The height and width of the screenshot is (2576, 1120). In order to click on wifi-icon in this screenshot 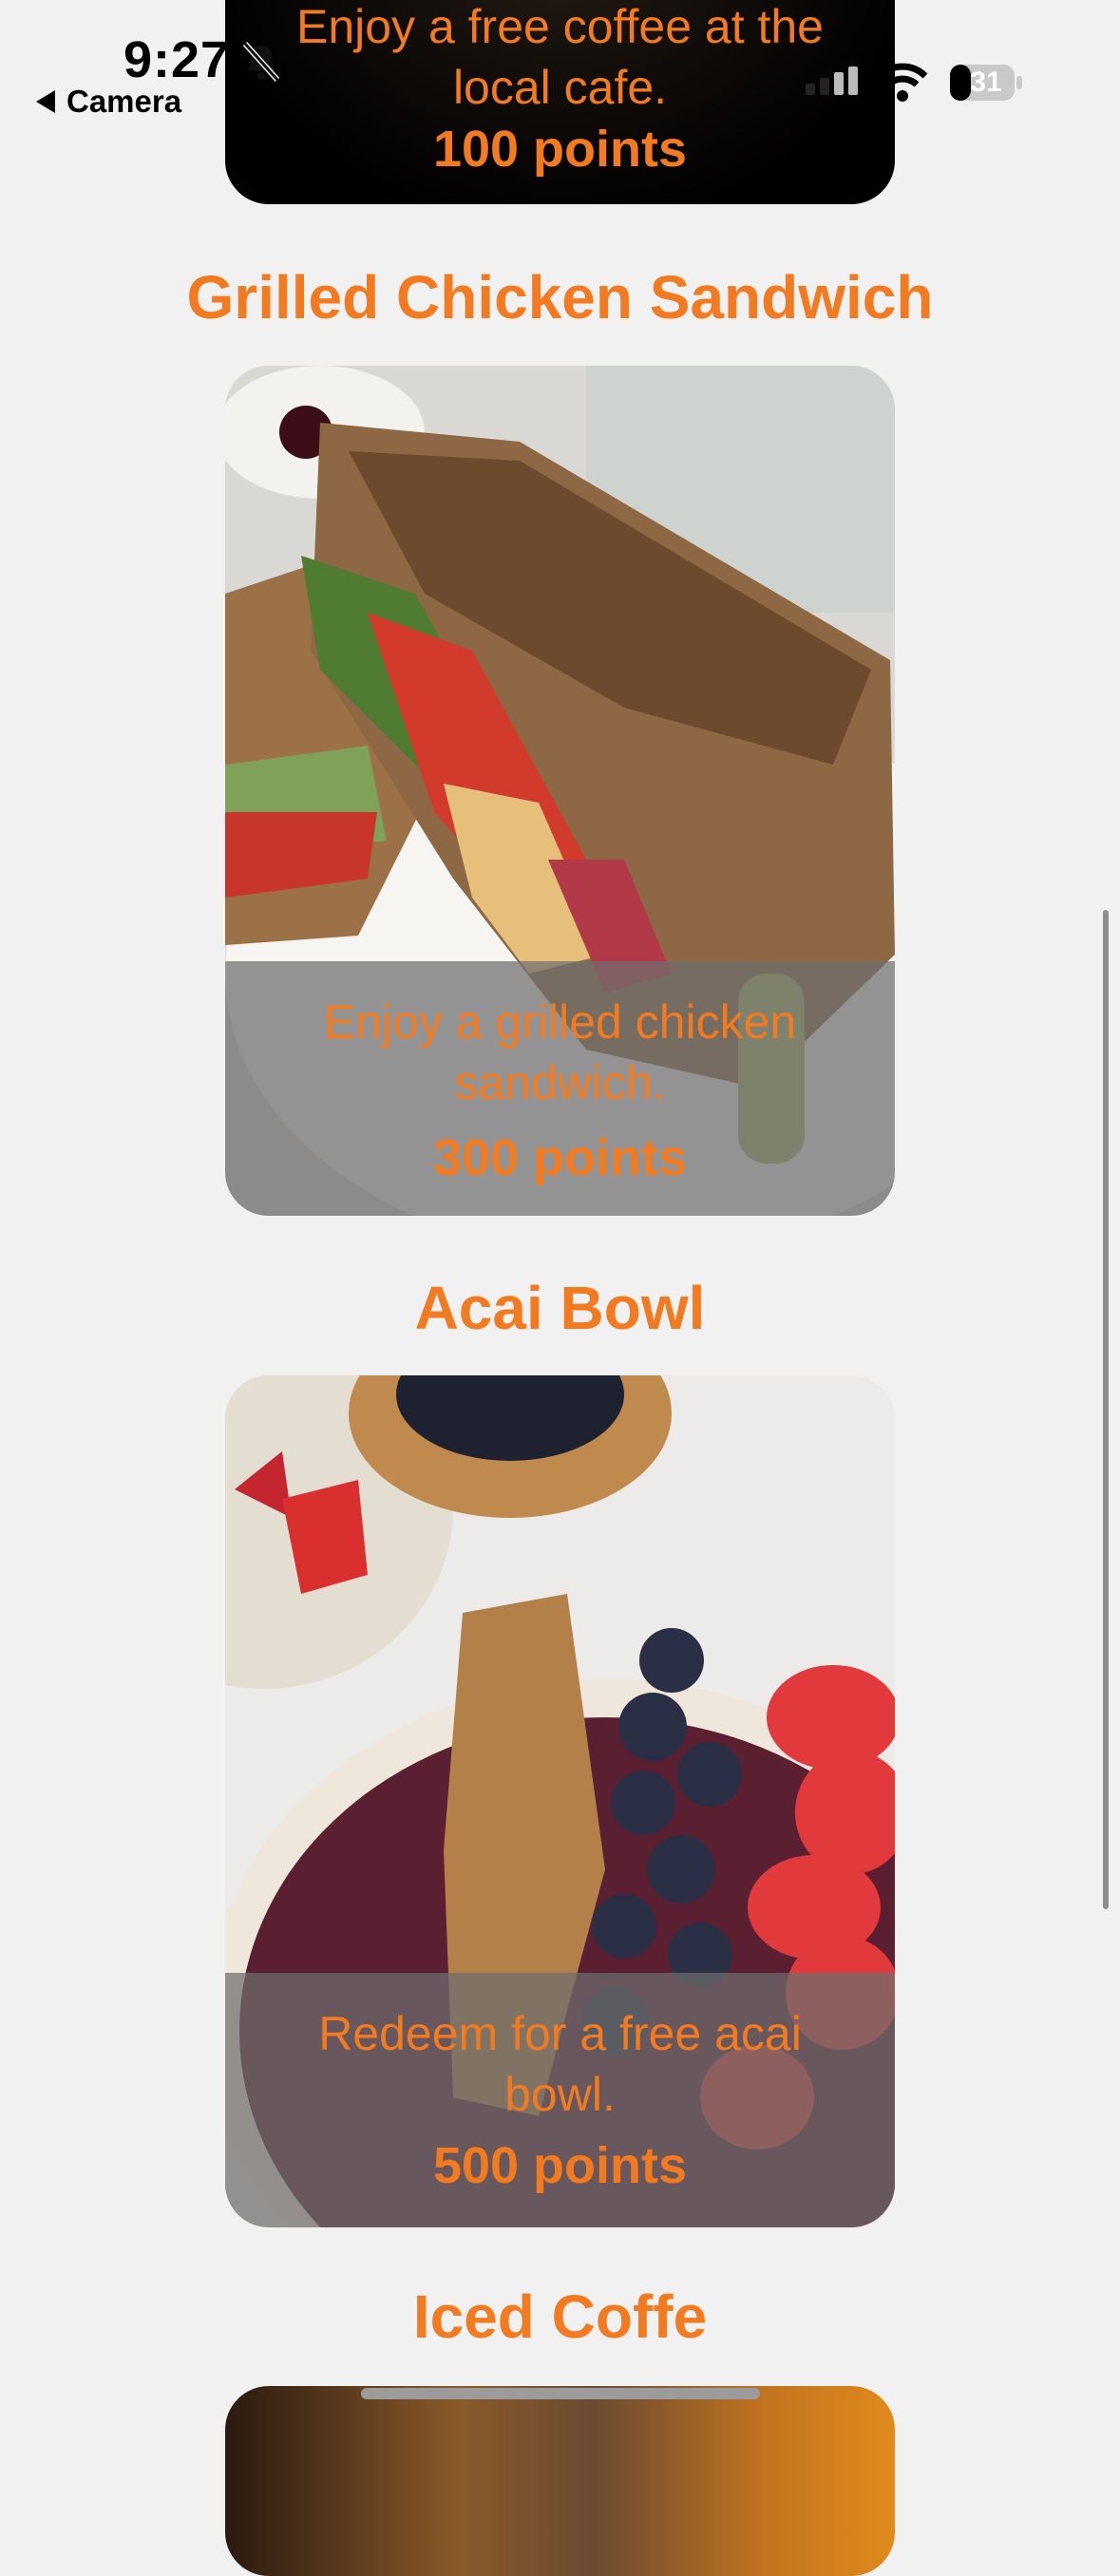, I will do `click(902, 82)`.